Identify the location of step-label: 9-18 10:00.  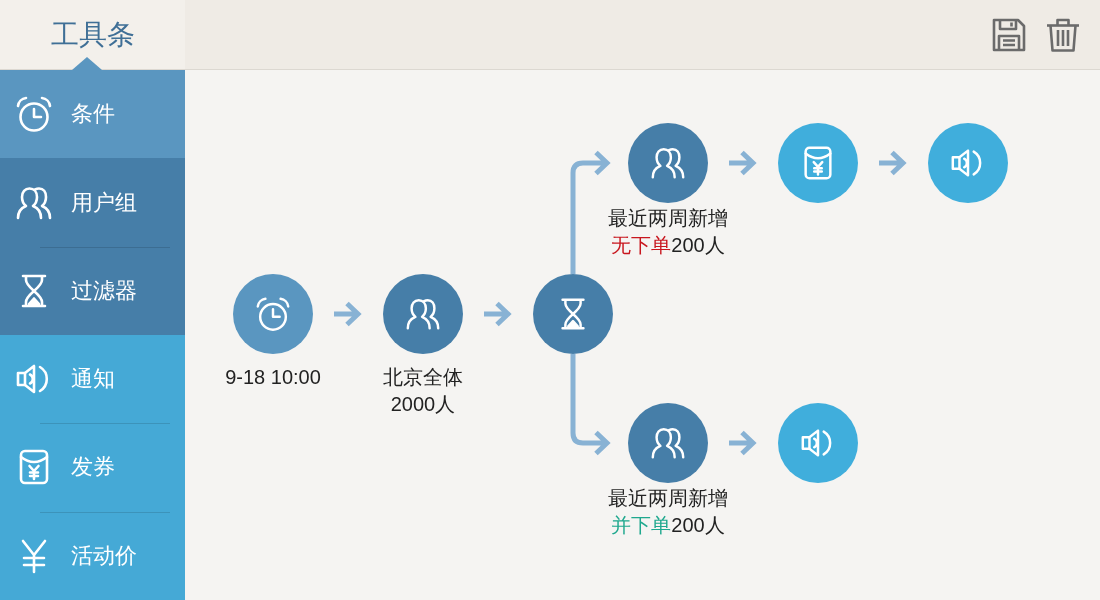
(273, 377).